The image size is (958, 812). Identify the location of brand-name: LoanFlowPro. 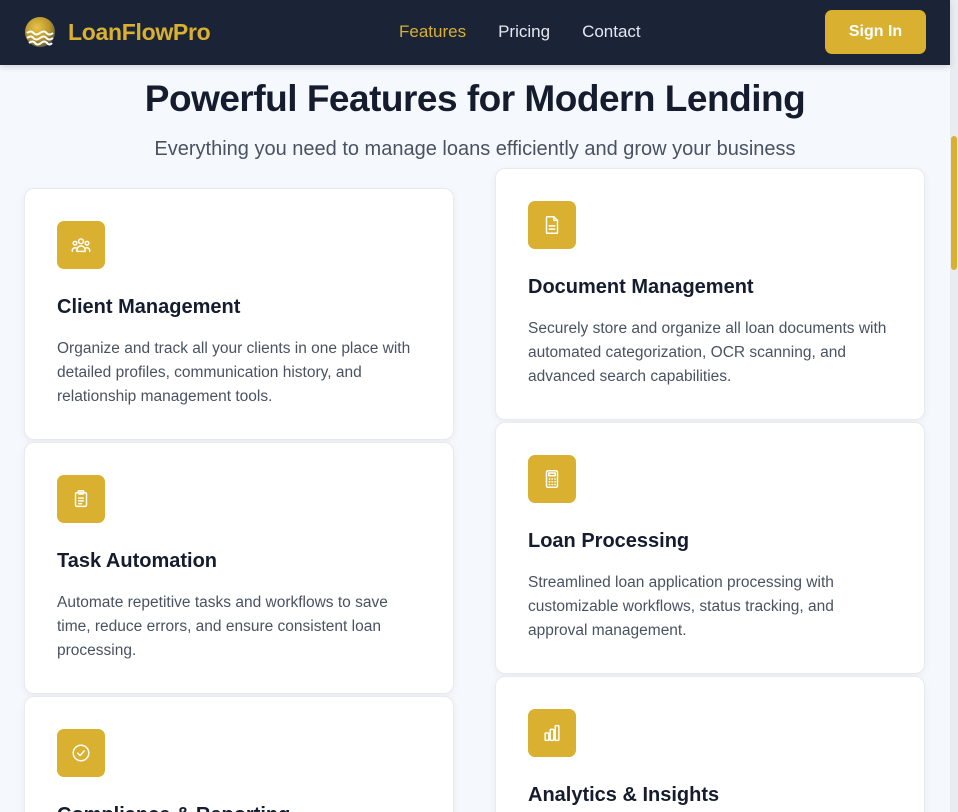
(139, 31).